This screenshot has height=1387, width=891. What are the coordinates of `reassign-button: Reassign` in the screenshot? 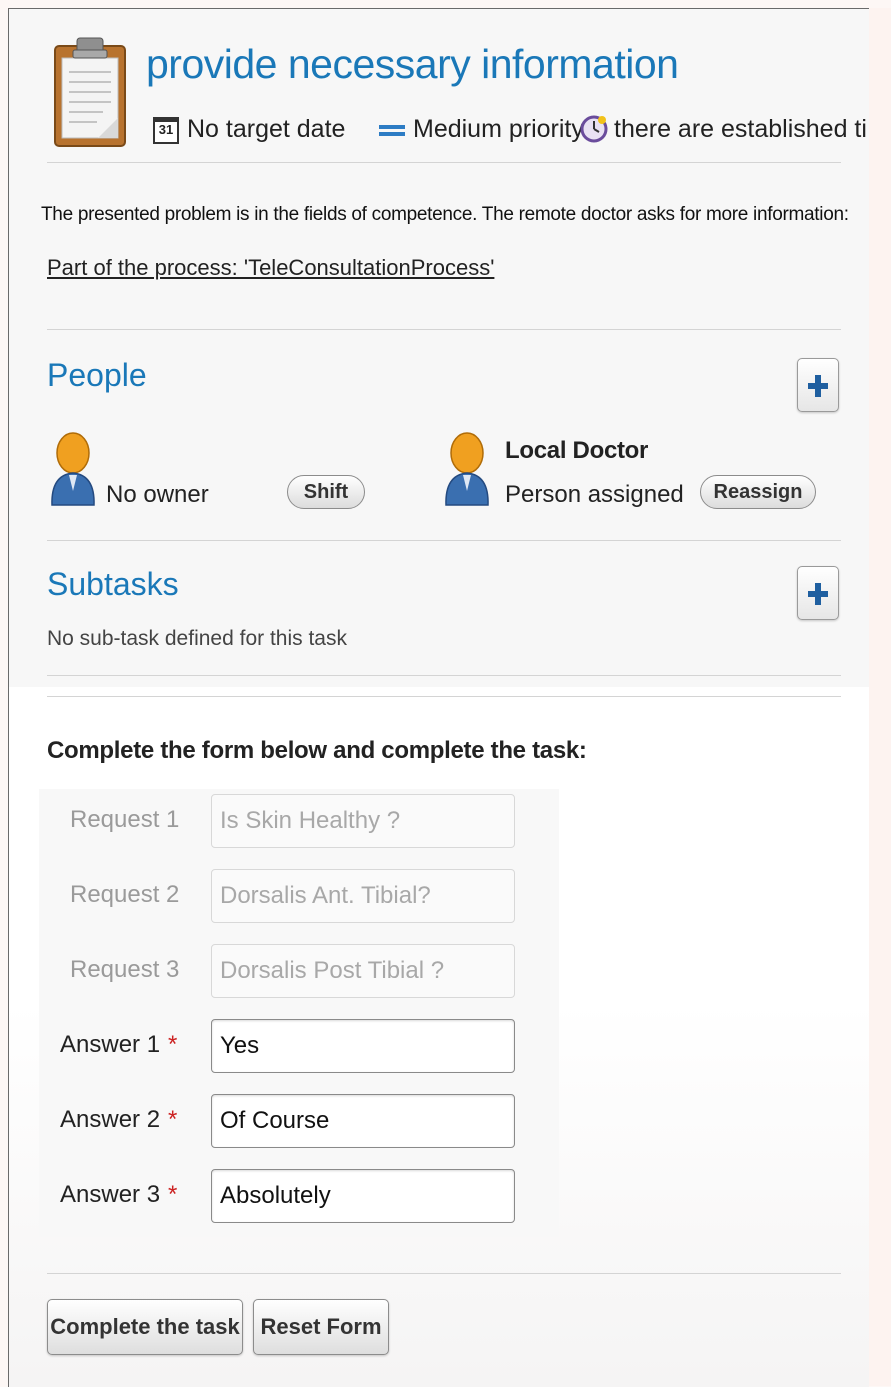 It's located at (758, 492).